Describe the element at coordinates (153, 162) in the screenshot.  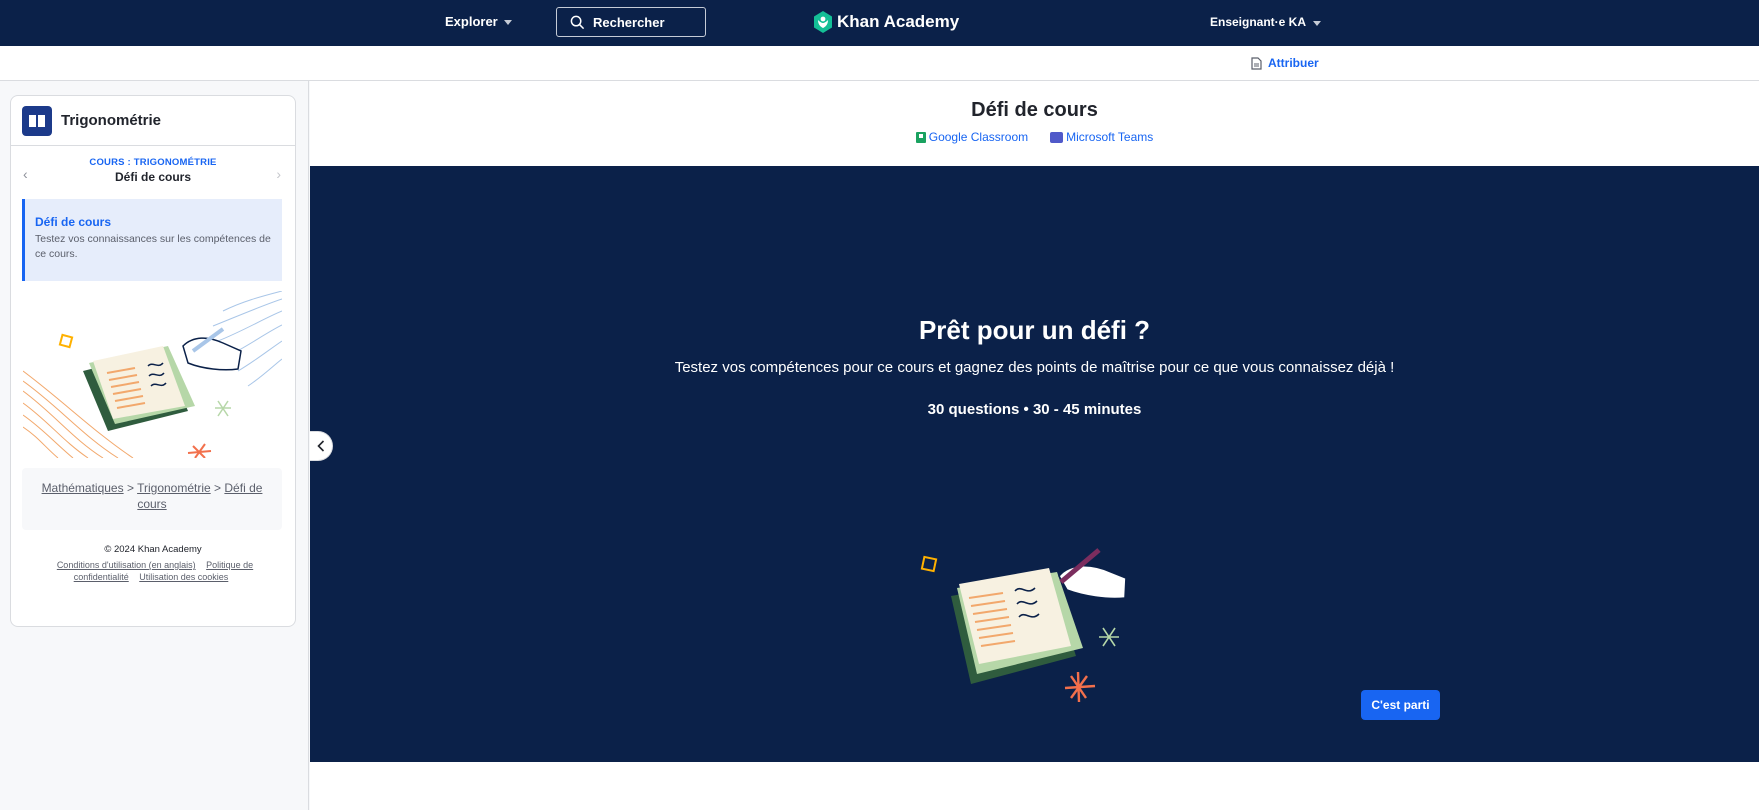
I see `unit-kicker: COURS : TRIGONOMÉTRIE` at that location.